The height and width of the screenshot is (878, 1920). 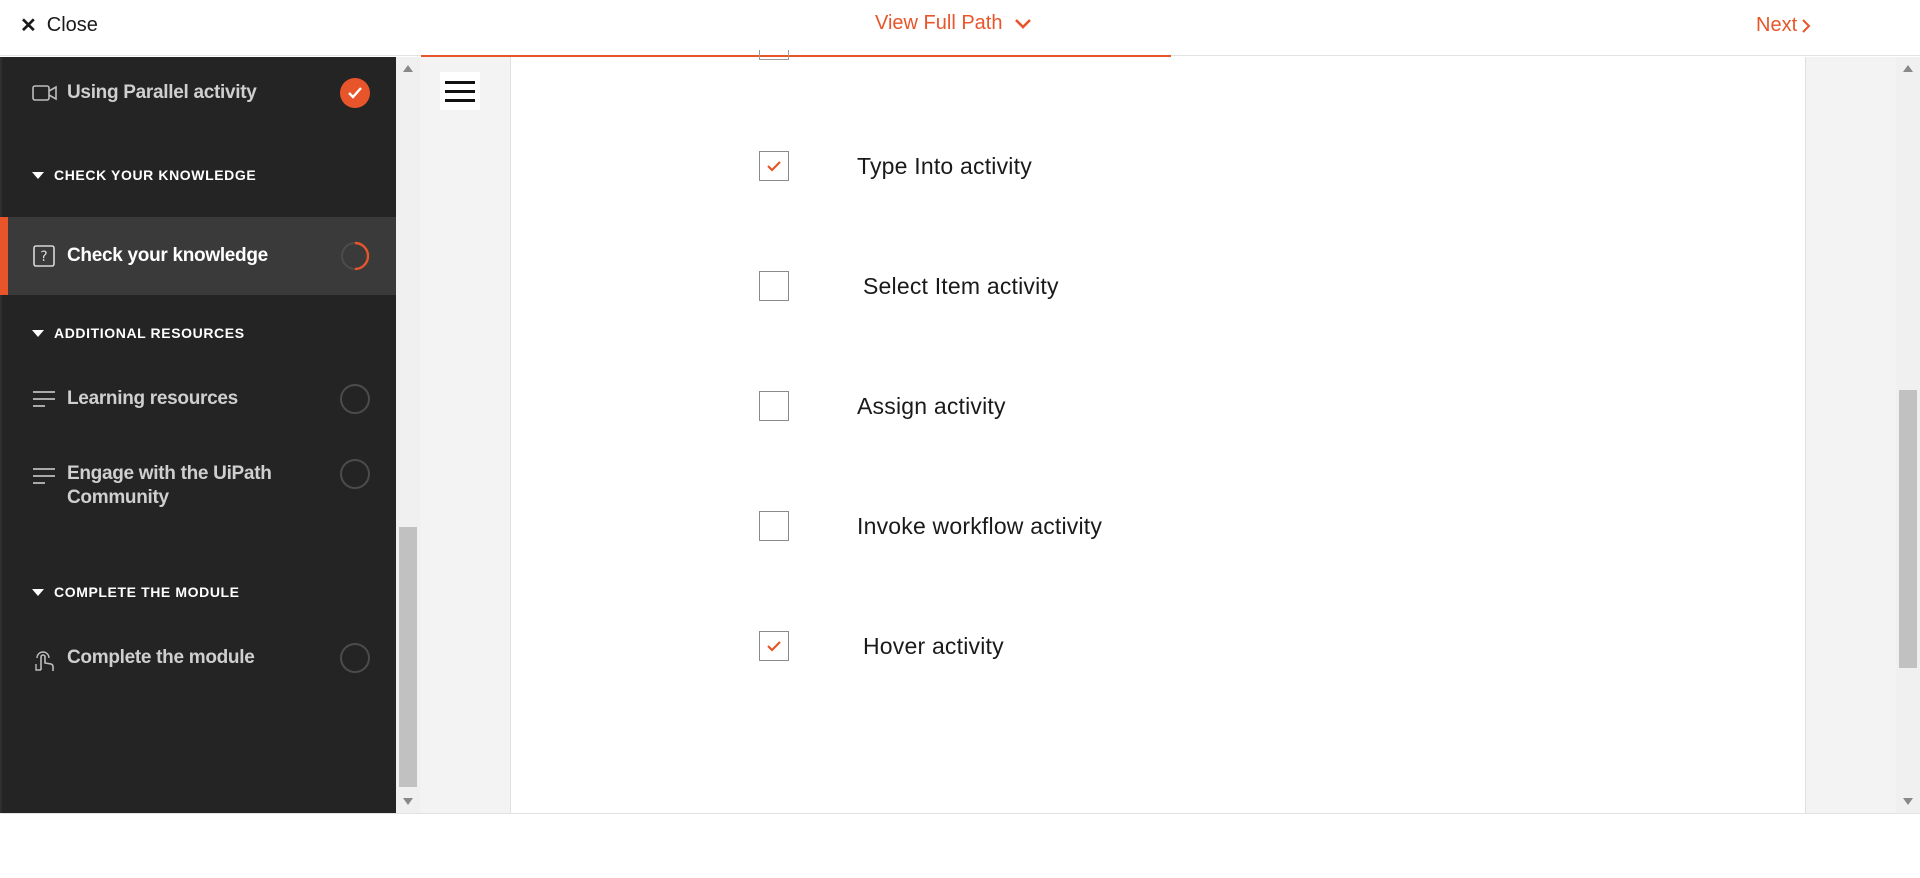 I want to click on sidebar-item-engage-community: Engage with the UiPath Community, so click(x=200, y=481).